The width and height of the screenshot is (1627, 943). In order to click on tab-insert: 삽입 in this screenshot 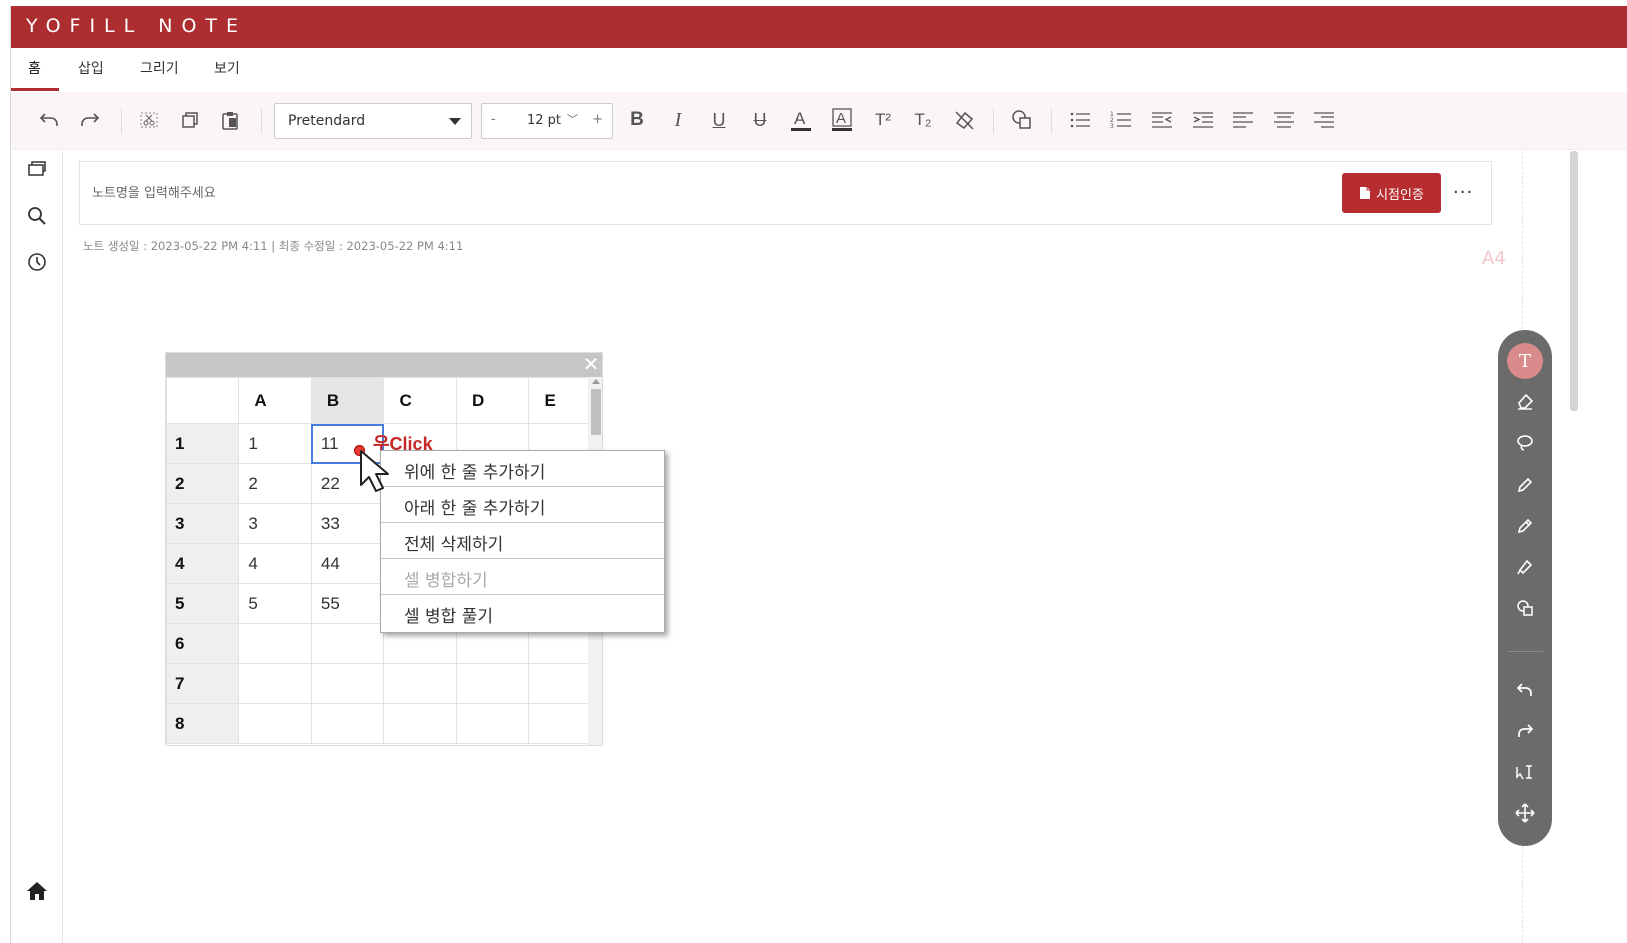, I will do `click(91, 68)`.